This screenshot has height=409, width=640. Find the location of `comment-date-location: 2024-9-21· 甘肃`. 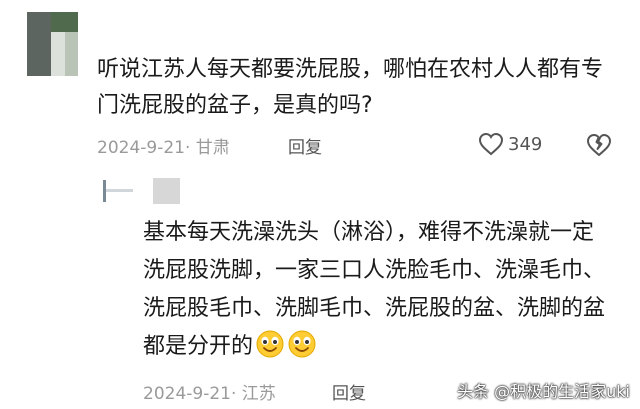

comment-date-location: 2024-9-21· 甘肃 is located at coordinates (163, 148).